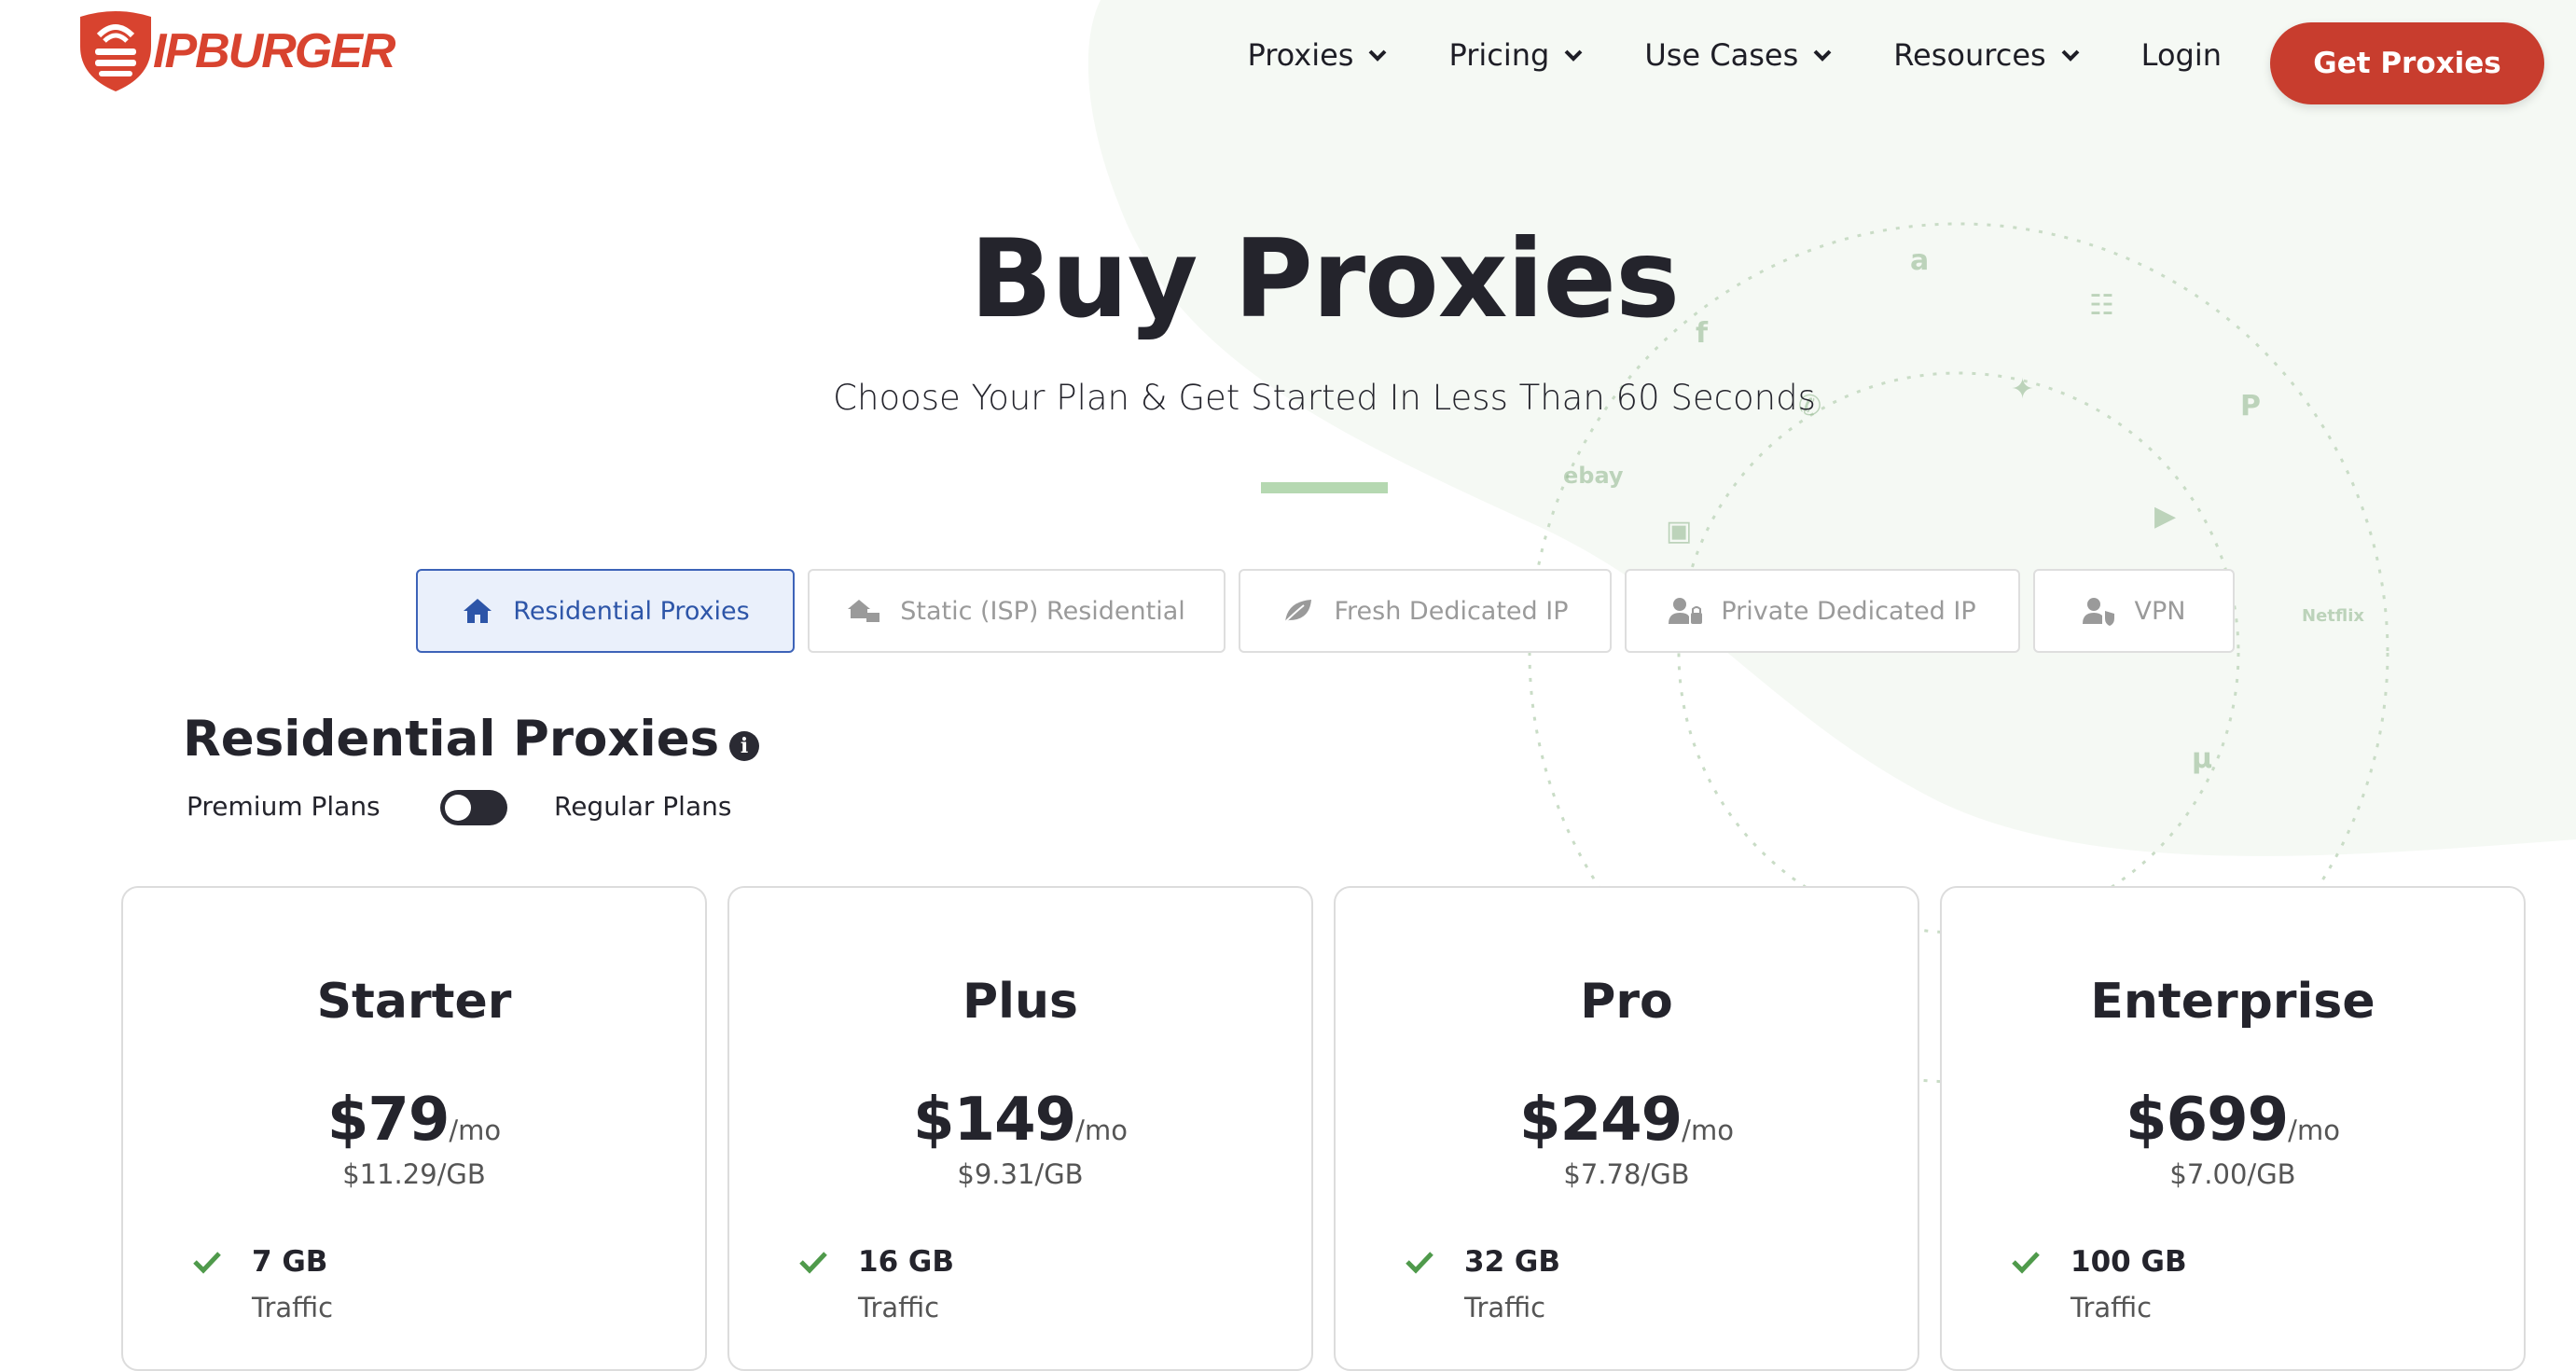 This screenshot has width=2576, height=1371. I want to click on house-network-icon, so click(864, 611).